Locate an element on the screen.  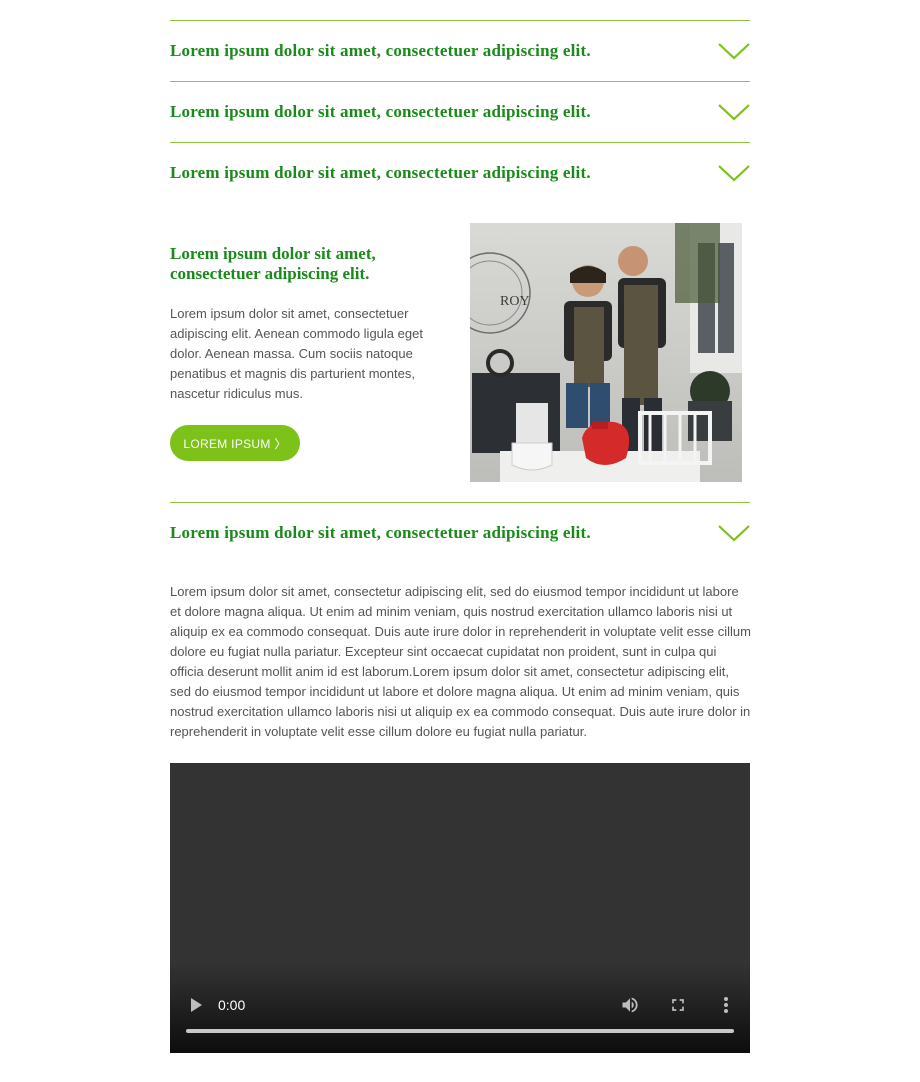
video-progress-bar is located at coordinates (460, 1031).